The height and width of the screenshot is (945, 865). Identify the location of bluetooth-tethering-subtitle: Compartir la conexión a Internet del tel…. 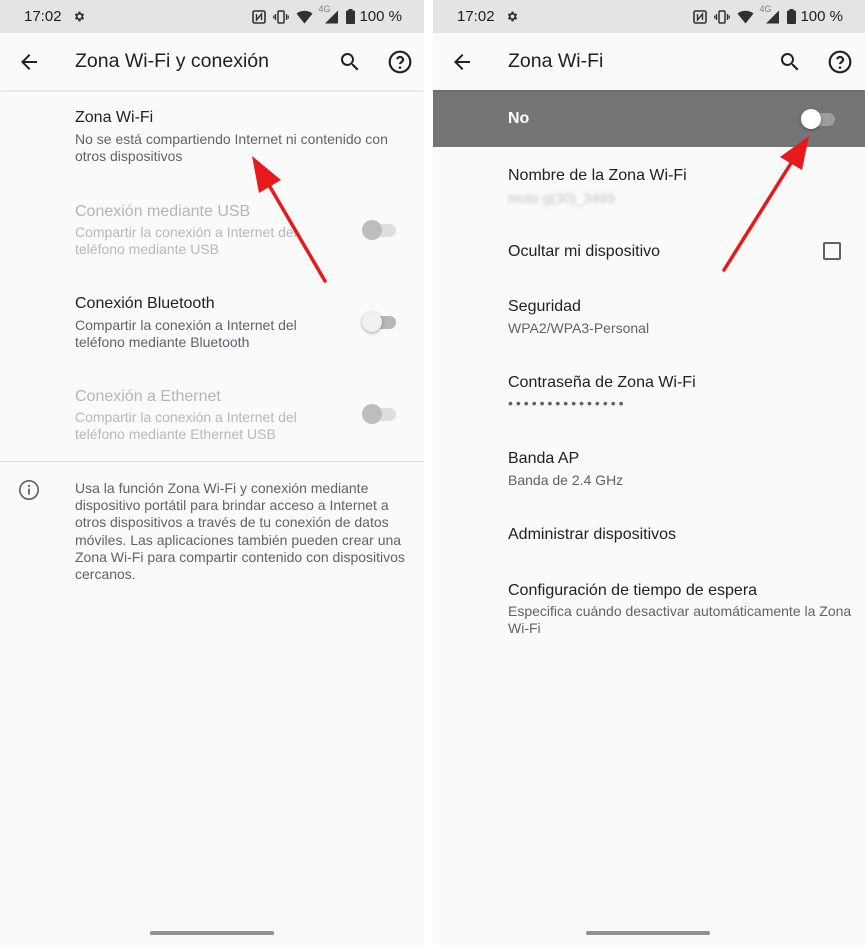
(186, 333).